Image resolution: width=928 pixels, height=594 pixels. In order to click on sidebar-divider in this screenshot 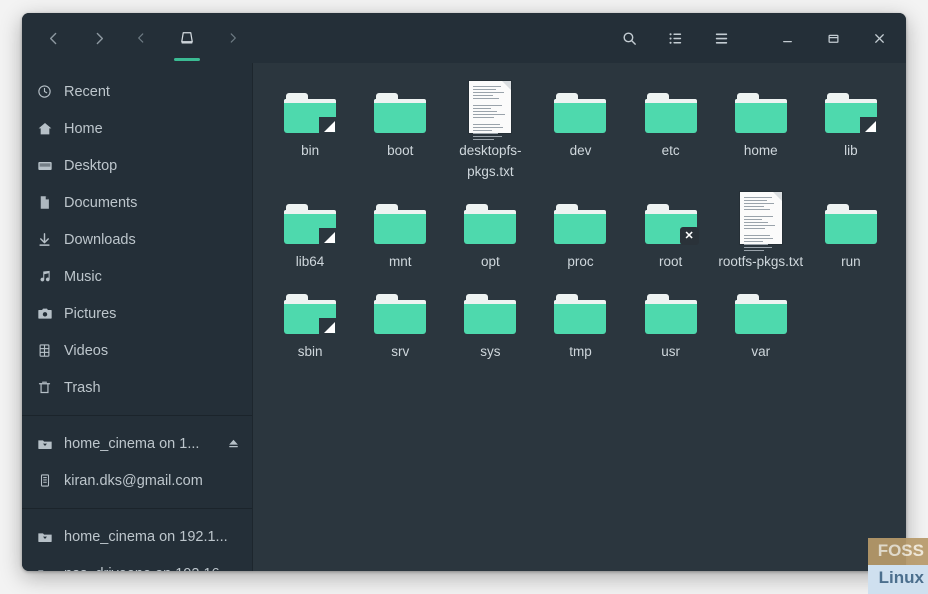, I will do `click(137, 508)`.